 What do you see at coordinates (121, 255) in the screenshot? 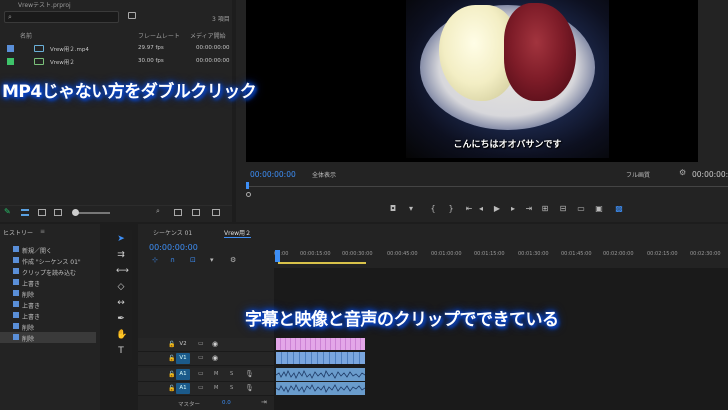
I see `track-select-tool-icon: ⇉` at bounding box center [121, 255].